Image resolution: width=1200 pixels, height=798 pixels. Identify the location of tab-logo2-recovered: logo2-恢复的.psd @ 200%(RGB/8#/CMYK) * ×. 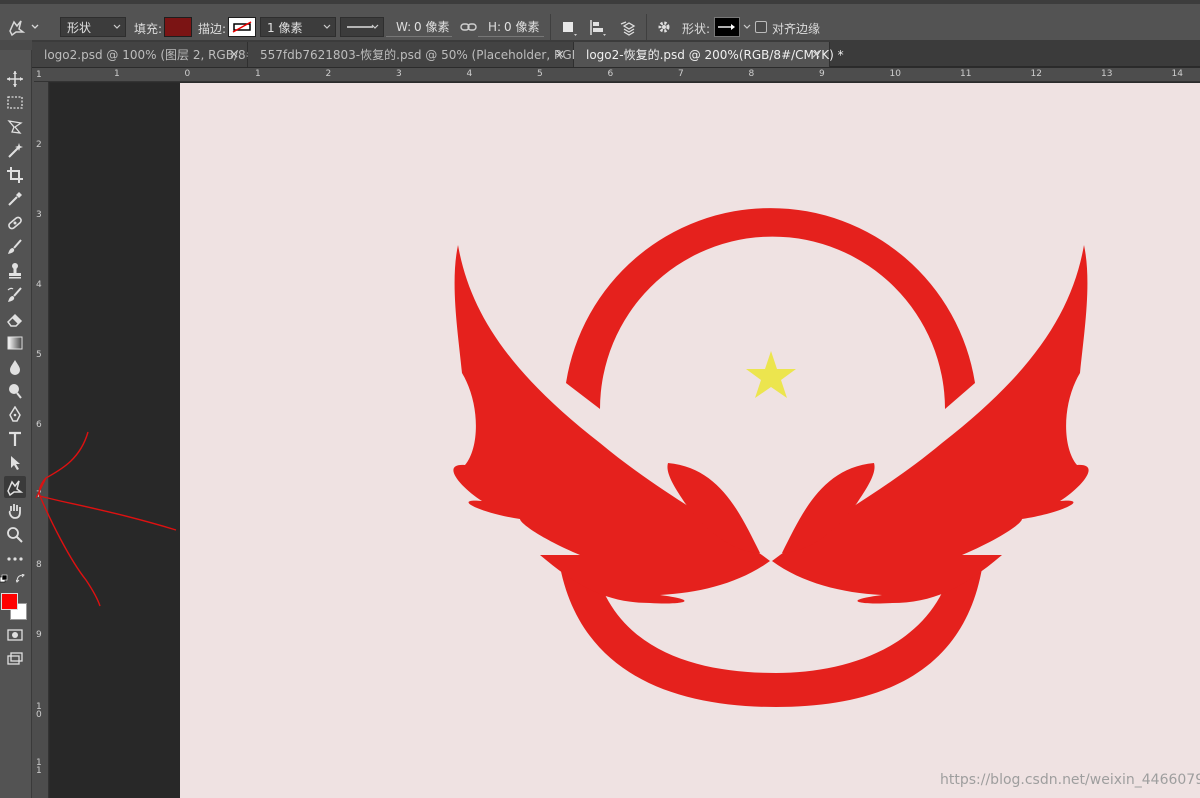
(709, 54).